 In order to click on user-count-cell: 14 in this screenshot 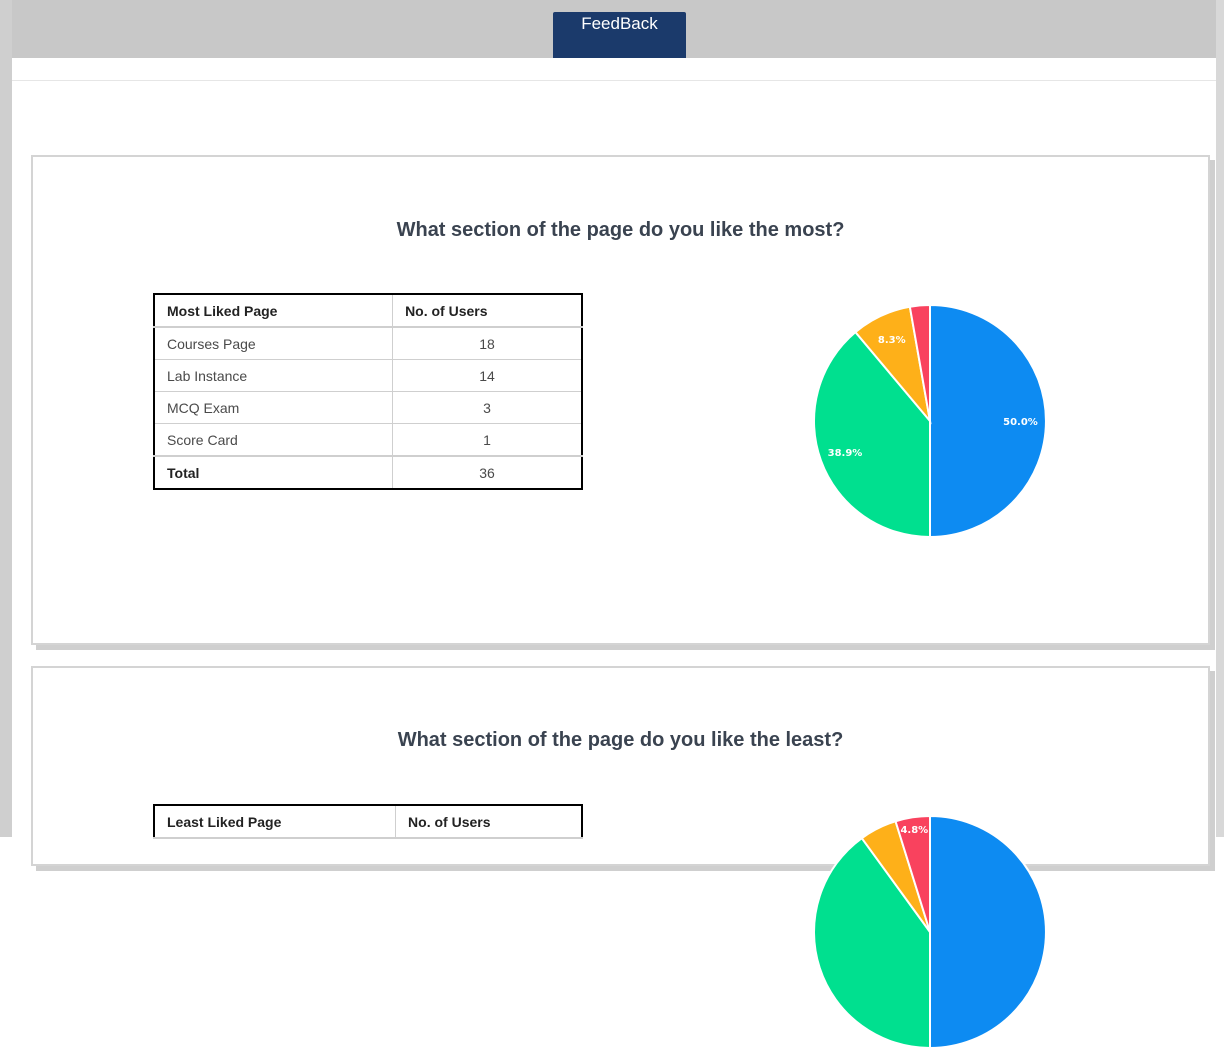, I will do `click(487, 375)`.